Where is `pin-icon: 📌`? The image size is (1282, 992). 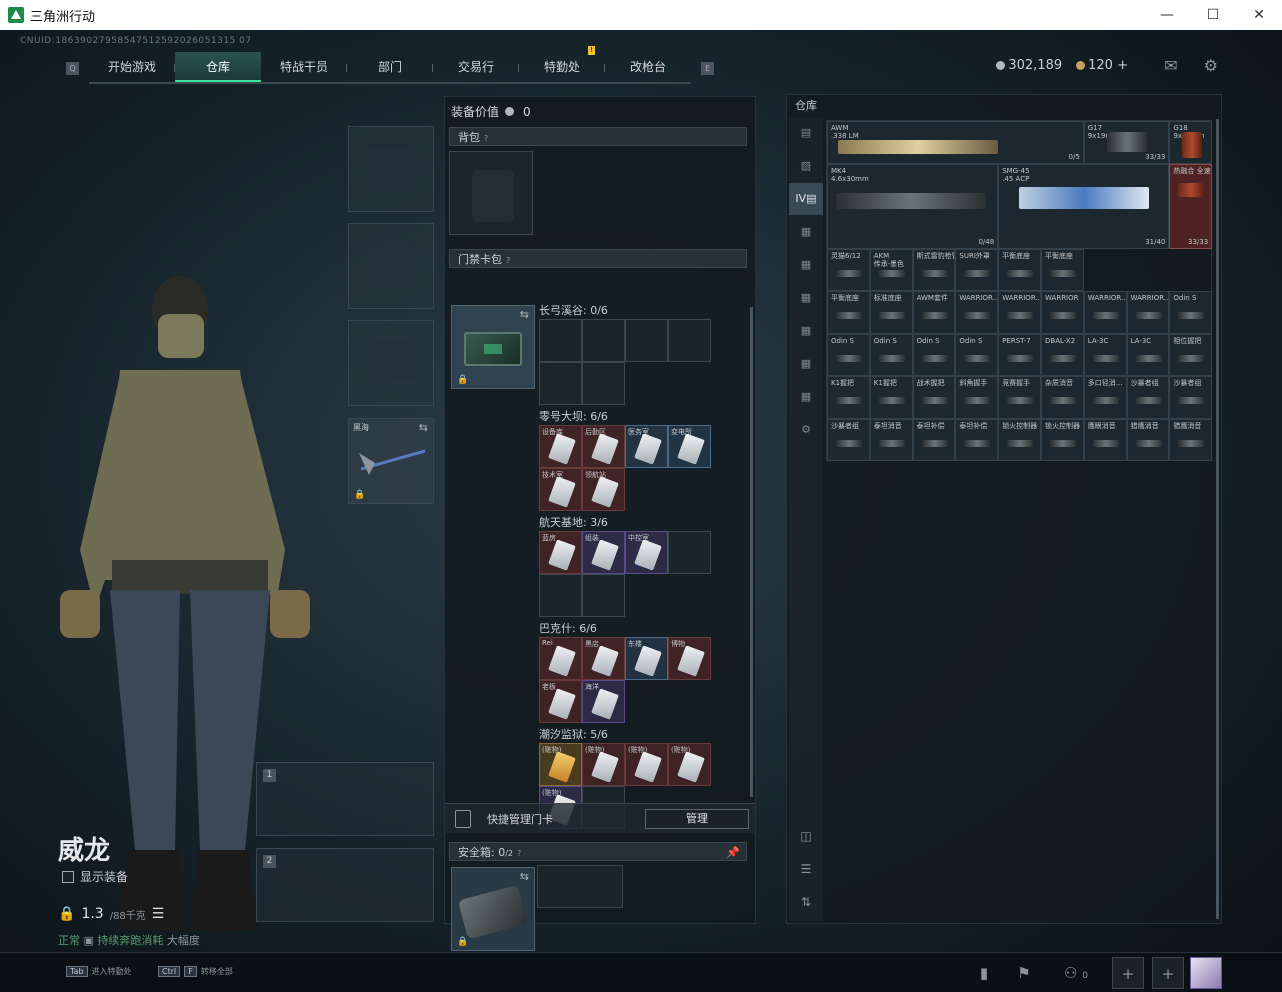 pin-icon: 📌 is located at coordinates (733, 852).